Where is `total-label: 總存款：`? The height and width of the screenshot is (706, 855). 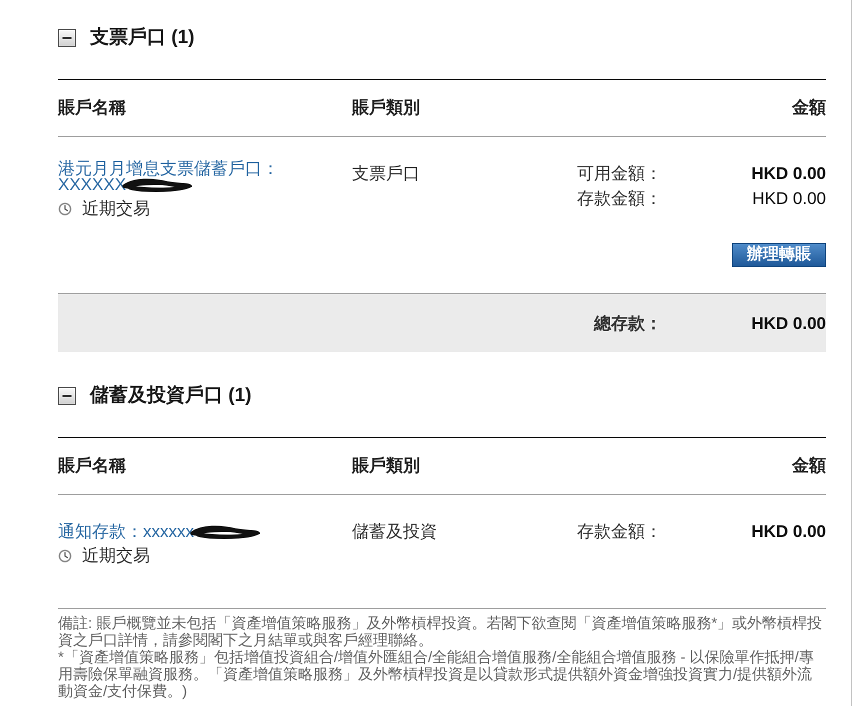
total-label: 總存款： is located at coordinates (627, 323).